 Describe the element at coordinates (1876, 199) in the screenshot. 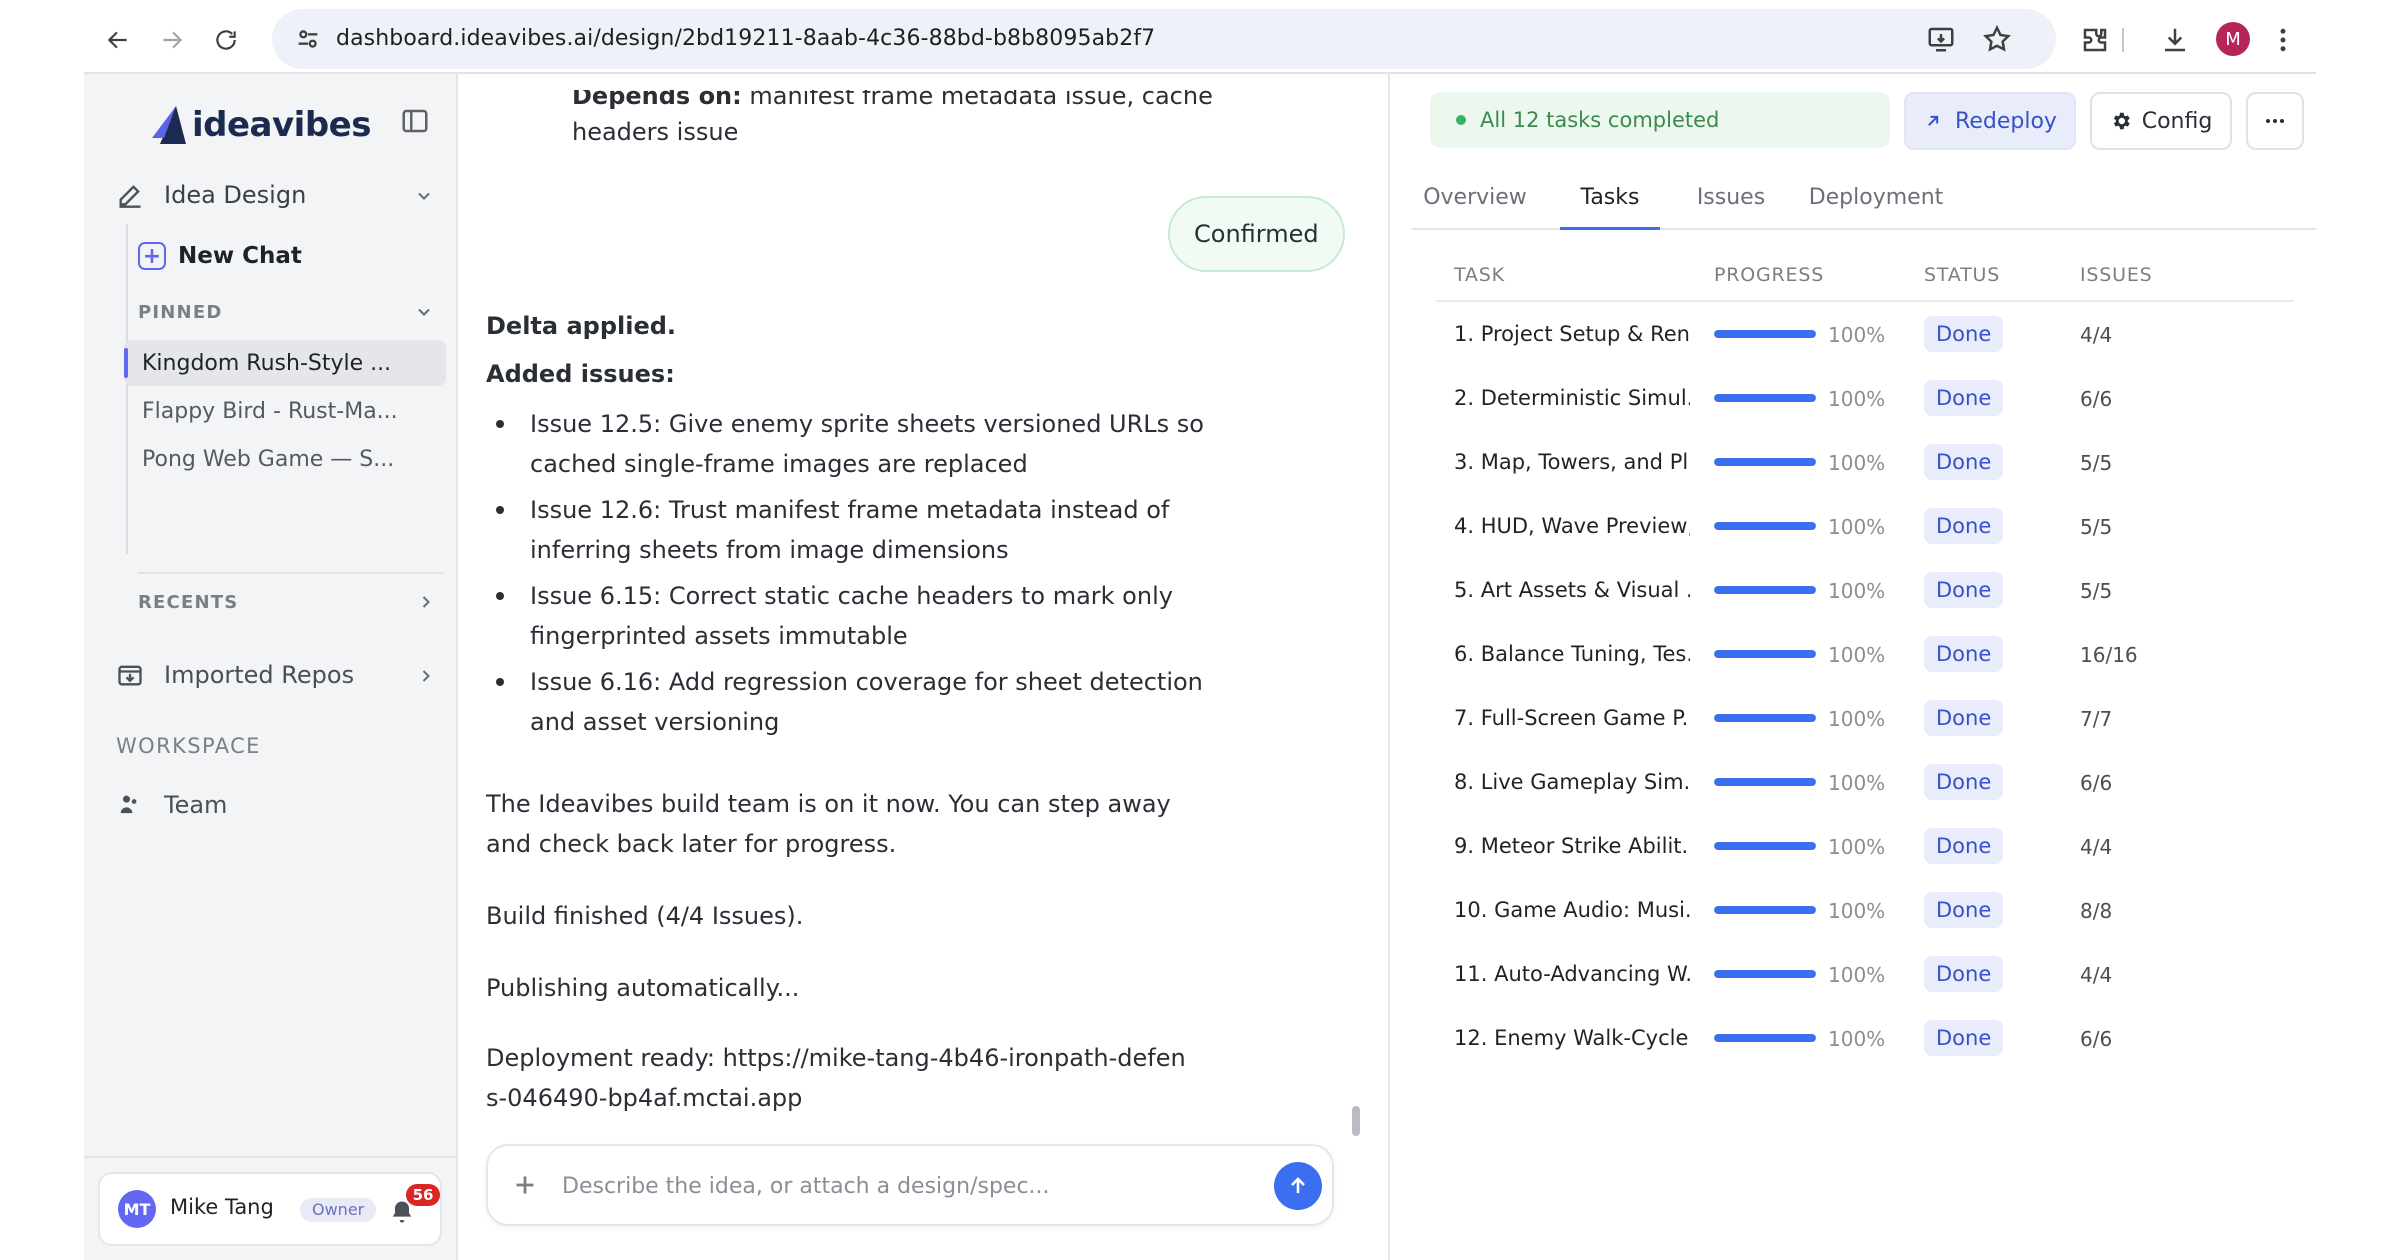

I see `tab-deployment: Deployment` at that location.